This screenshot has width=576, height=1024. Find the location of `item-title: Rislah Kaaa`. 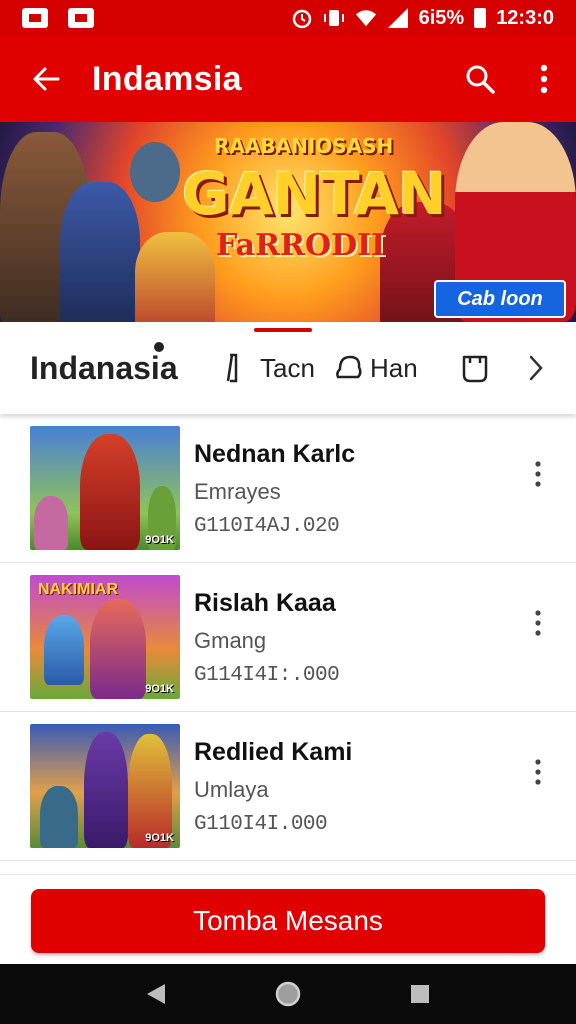

item-title: Rislah Kaaa is located at coordinates (265, 603).